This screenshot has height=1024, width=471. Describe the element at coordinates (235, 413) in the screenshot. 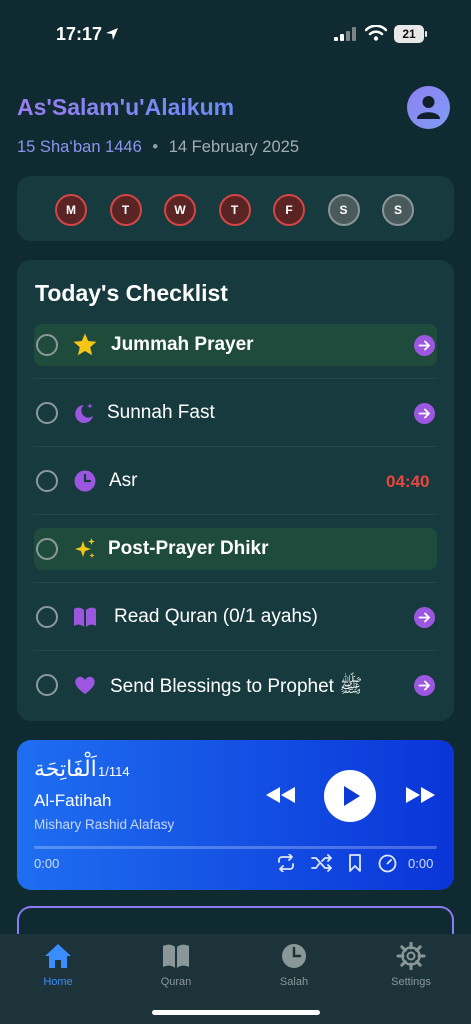

I see `checklist-item: Sunnah Fast` at that location.